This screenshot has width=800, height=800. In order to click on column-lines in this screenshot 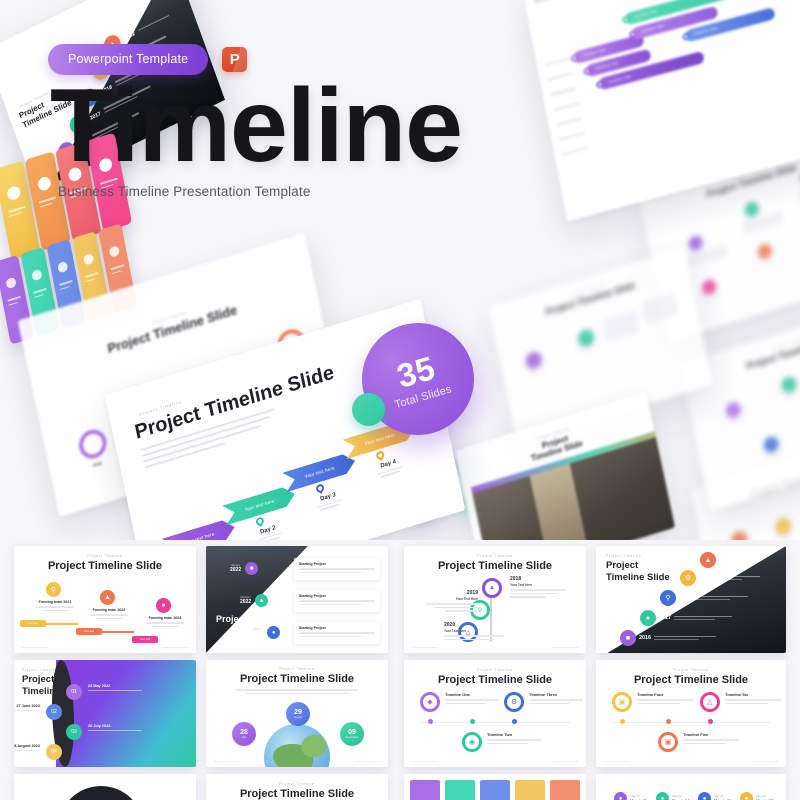, I will do `click(40, 294)`.